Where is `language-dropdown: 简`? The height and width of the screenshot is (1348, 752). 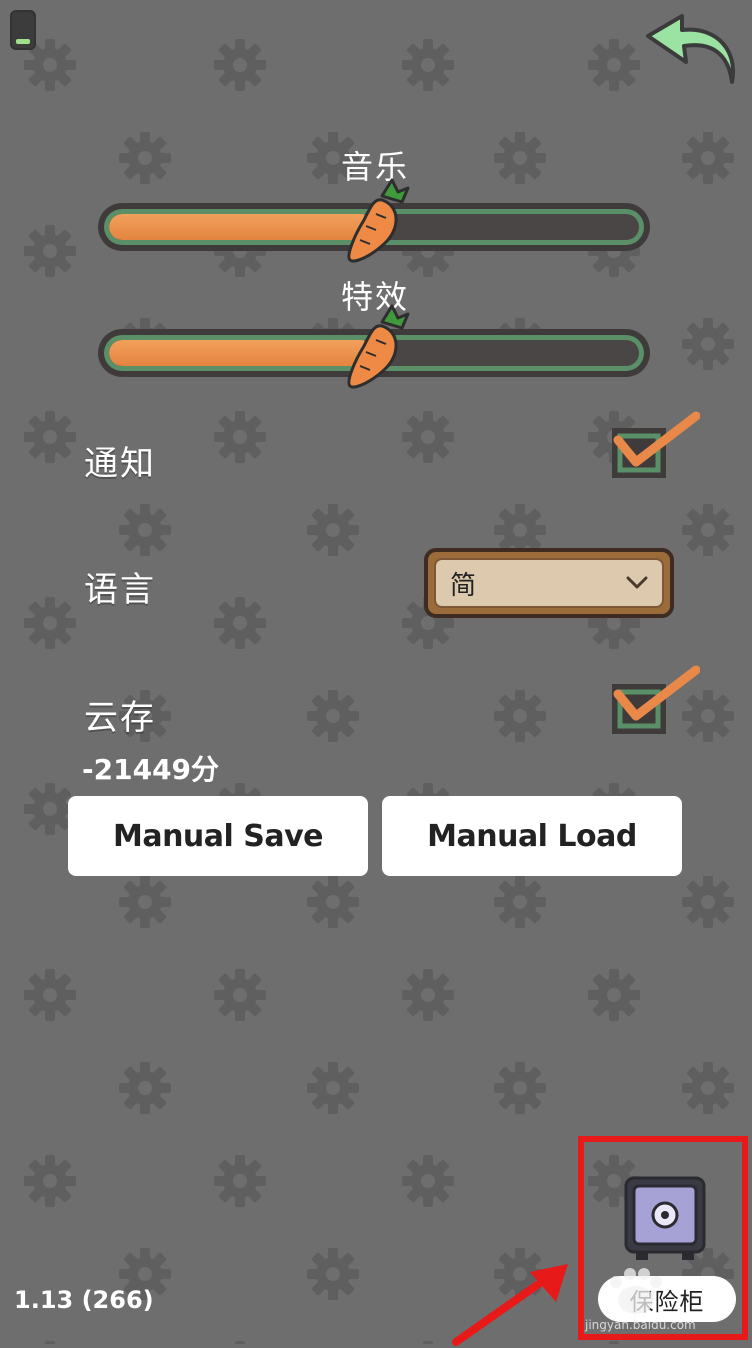
language-dropdown: 简 is located at coordinates (549, 583).